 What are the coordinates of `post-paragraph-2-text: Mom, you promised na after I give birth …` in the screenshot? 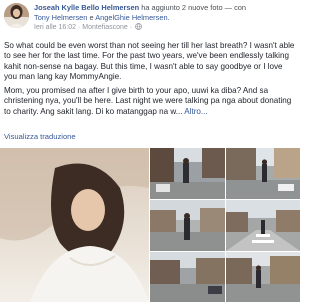 It's located at (148, 101).